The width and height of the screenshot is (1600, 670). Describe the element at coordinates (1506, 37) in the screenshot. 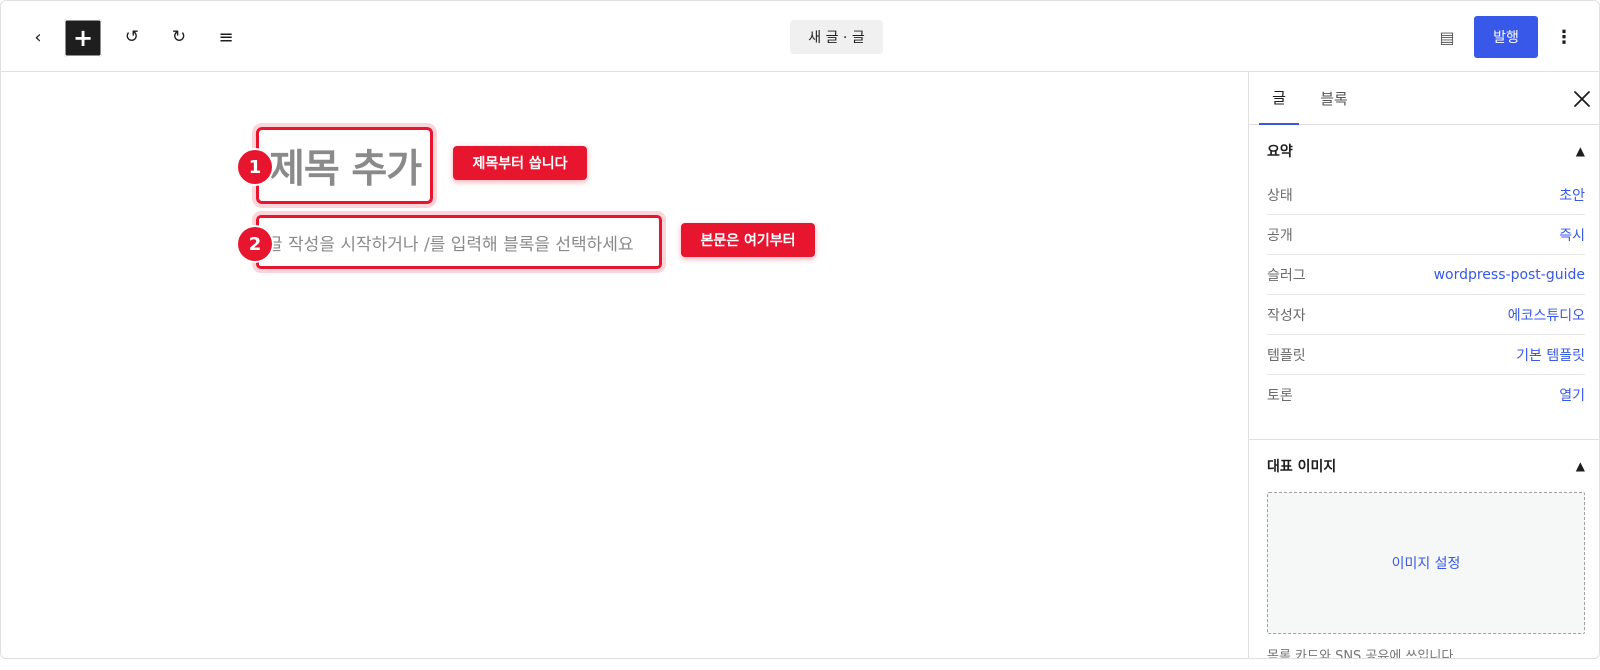

I see `publish-button: 발행` at that location.